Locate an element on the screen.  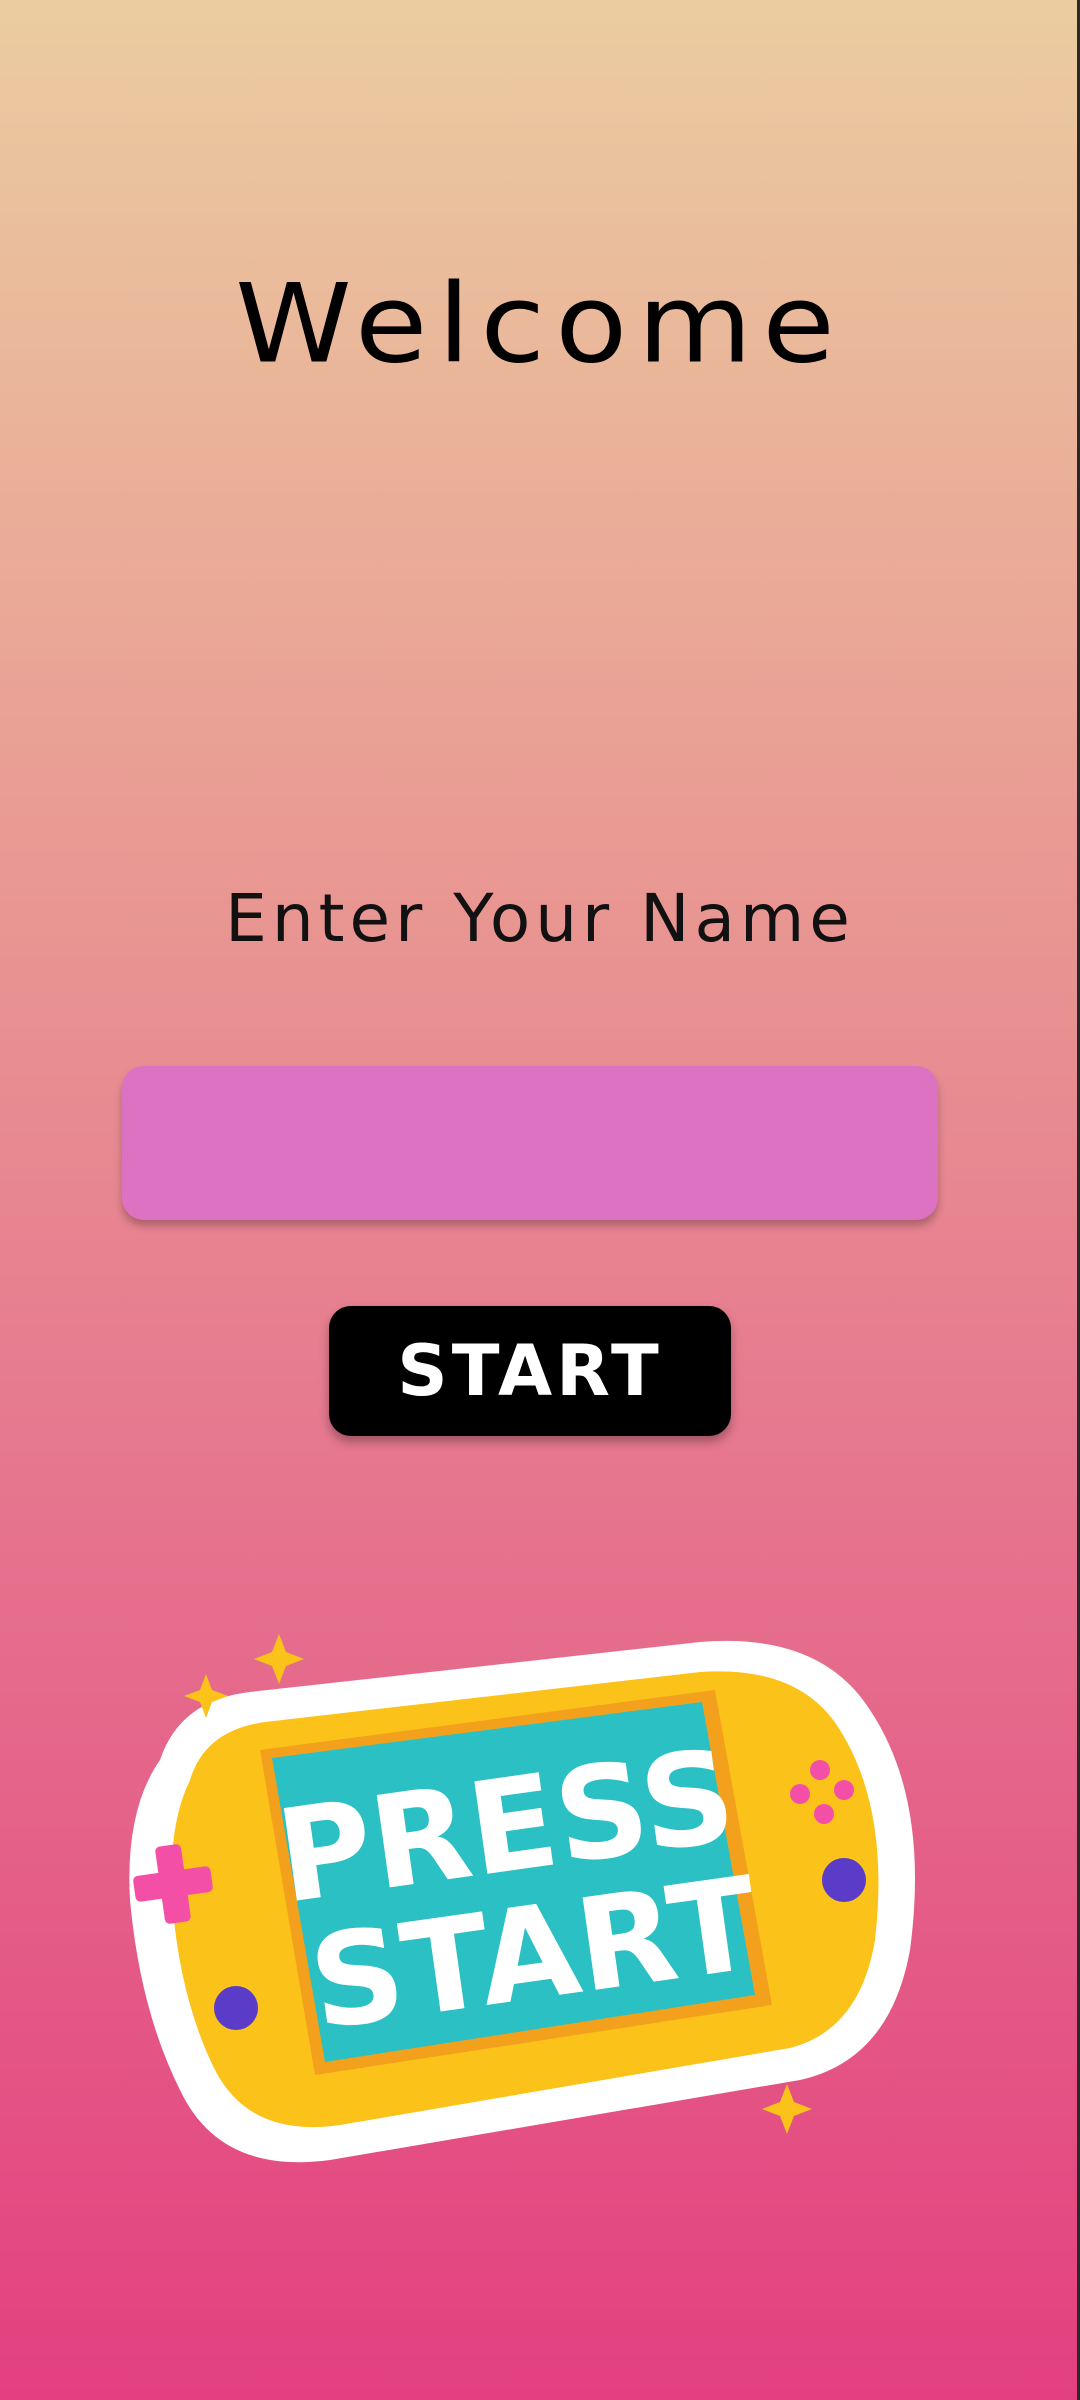
name-input is located at coordinates (530, 1143).